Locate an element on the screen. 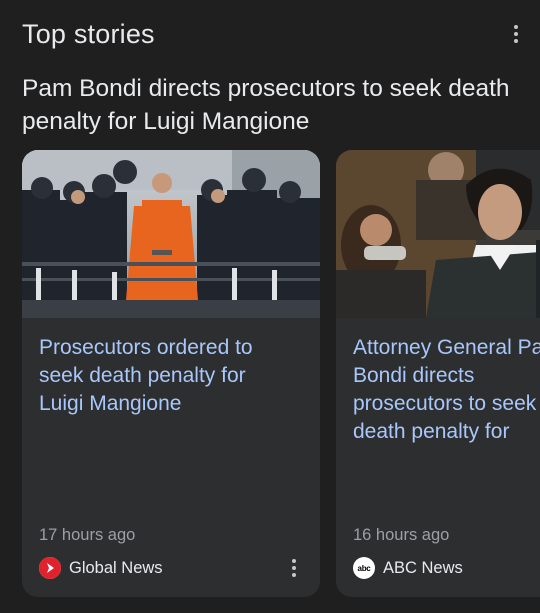 The width and height of the screenshot is (540, 613). abc-logo-text: abc is located at coordinates (364, 568).